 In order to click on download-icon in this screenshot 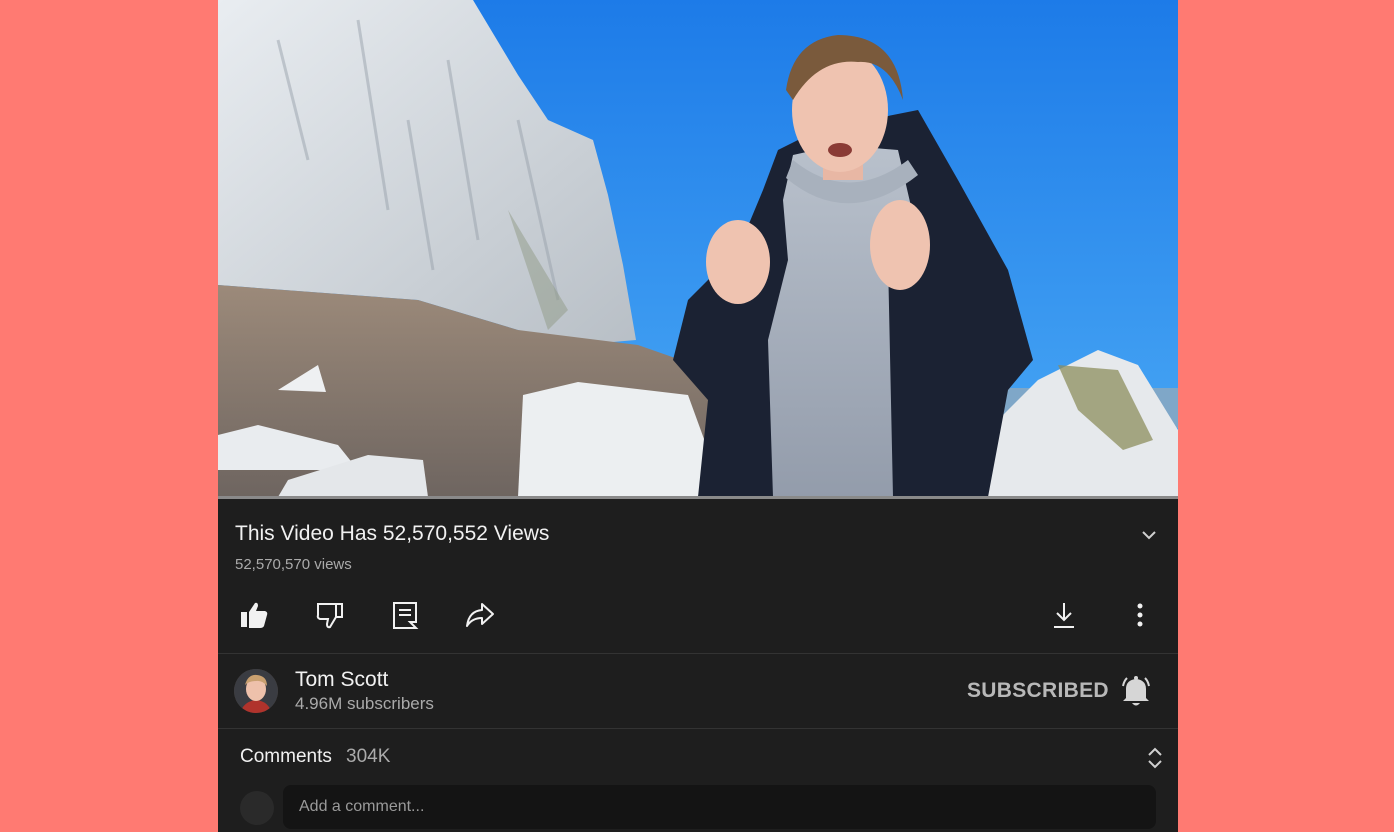, I will do `click(1064, 615)`.